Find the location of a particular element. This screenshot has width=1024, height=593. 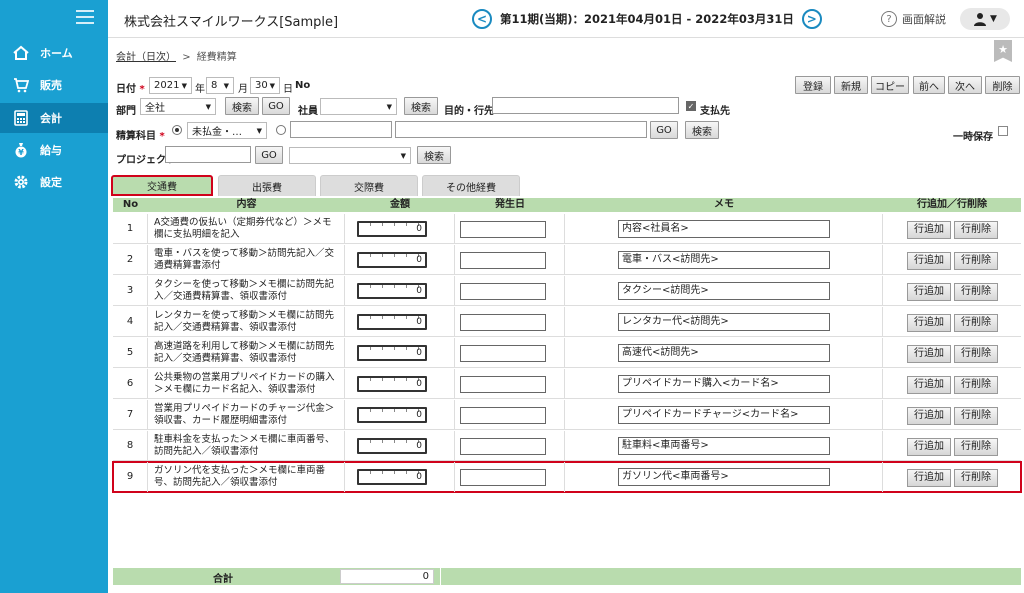

sidebar-item-settings: 設定 is located at coordinates (54, 182).